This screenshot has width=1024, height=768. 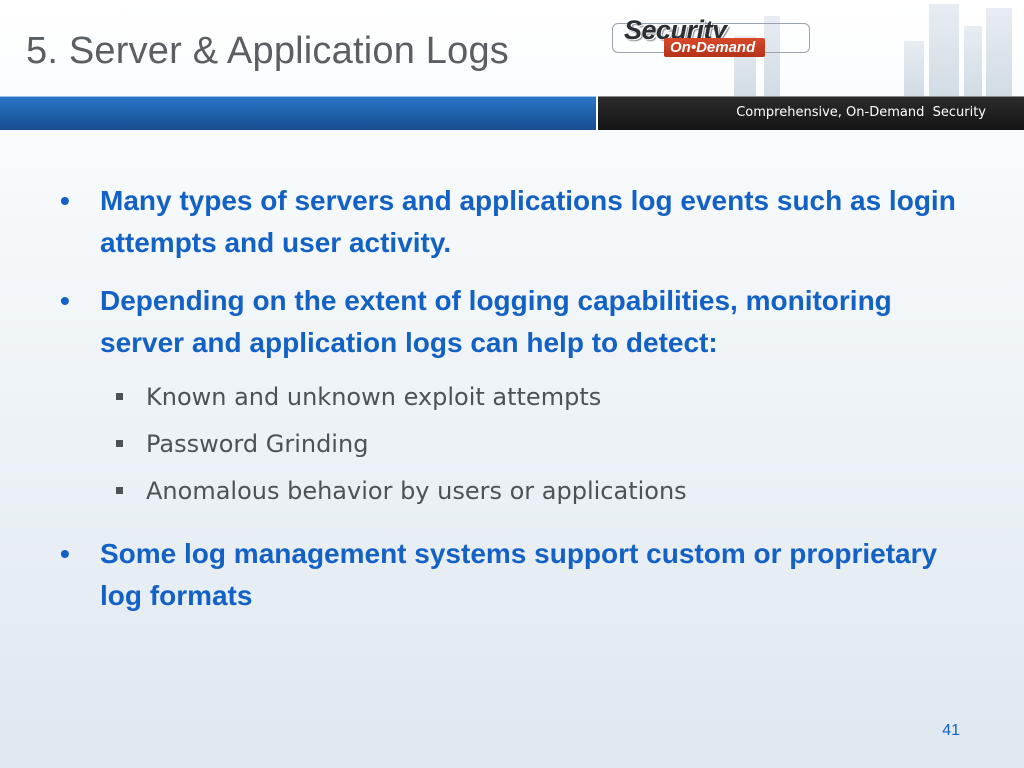 I want to click on sub-bullet-text: Known and unknown exploit attempts, so click(x=374, y=397).